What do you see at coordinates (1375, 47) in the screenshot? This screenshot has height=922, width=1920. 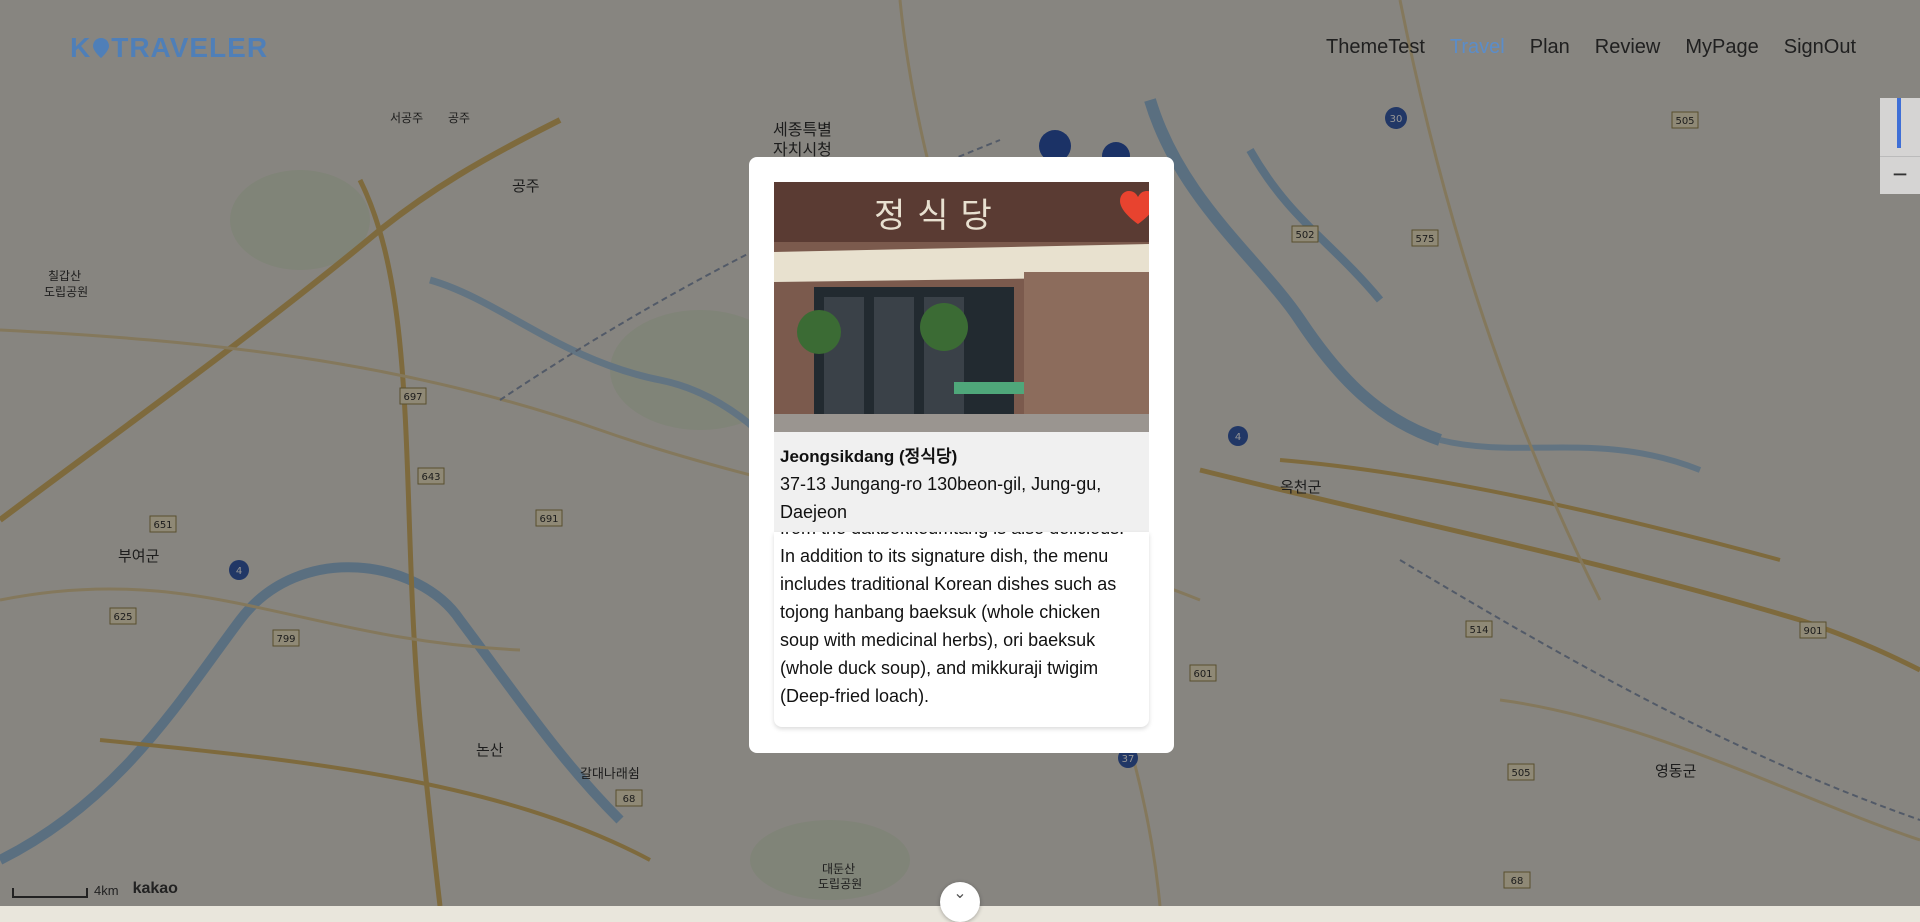 I see `nav-themetest: ThemeTest` at bounding box center [1375, 47].